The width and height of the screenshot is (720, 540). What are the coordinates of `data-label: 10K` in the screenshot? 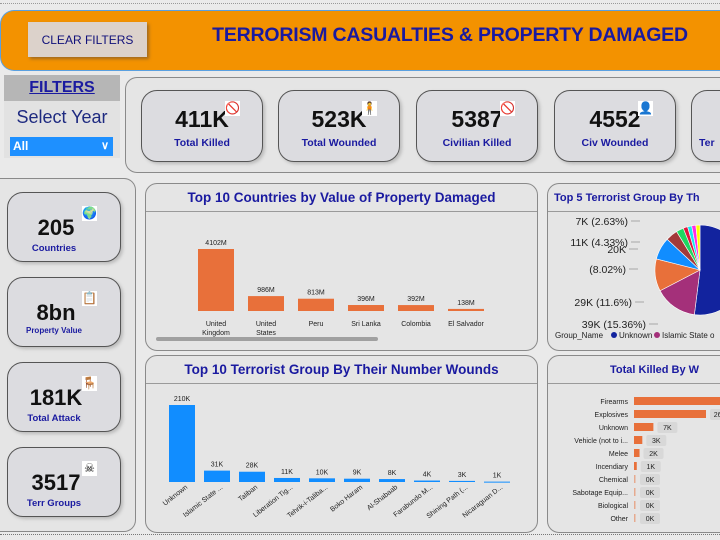 It's located at (322, 472).